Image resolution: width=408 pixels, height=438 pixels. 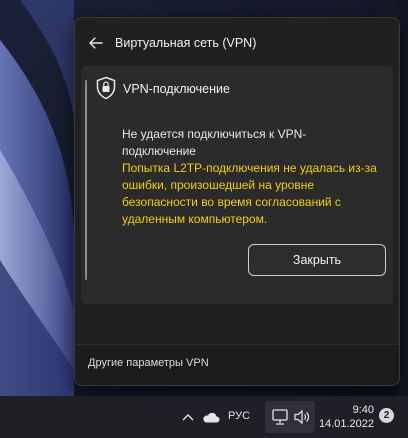 What do you see at coordinates (86, 180) in the screenshot?
I see `scrollbar` at bounding box center [86, 180].